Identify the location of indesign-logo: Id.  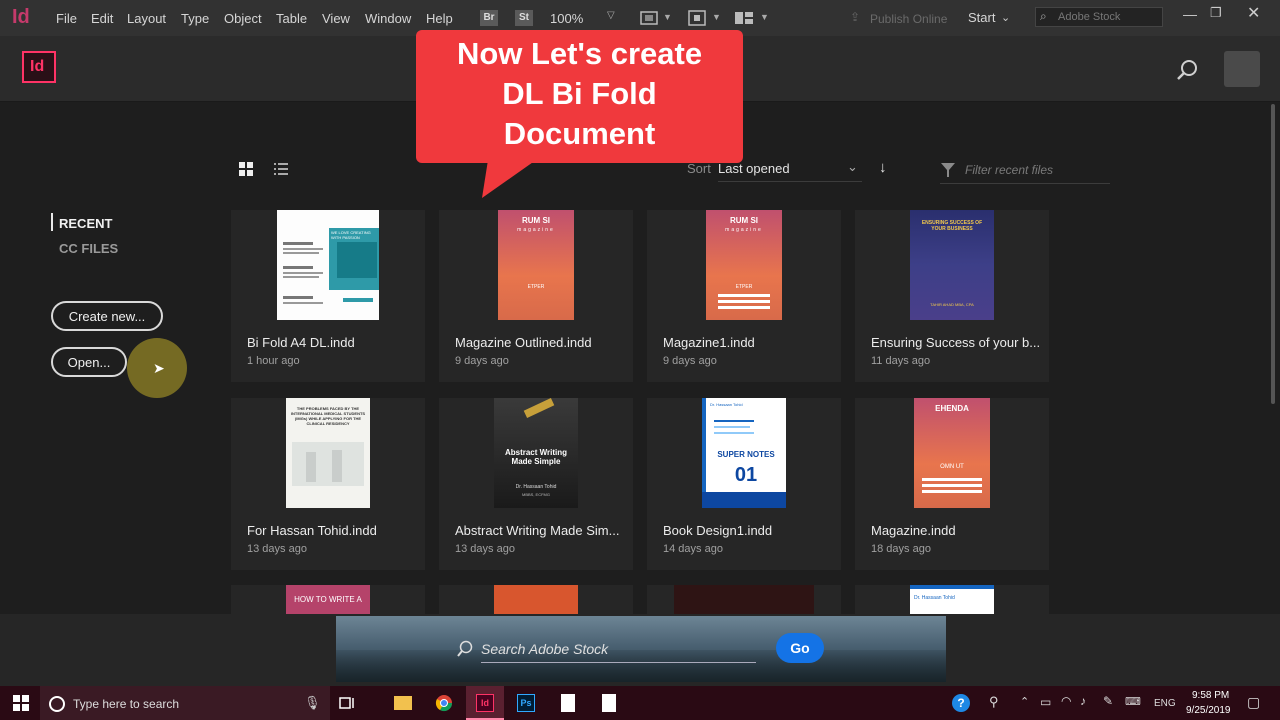
(39, 67).